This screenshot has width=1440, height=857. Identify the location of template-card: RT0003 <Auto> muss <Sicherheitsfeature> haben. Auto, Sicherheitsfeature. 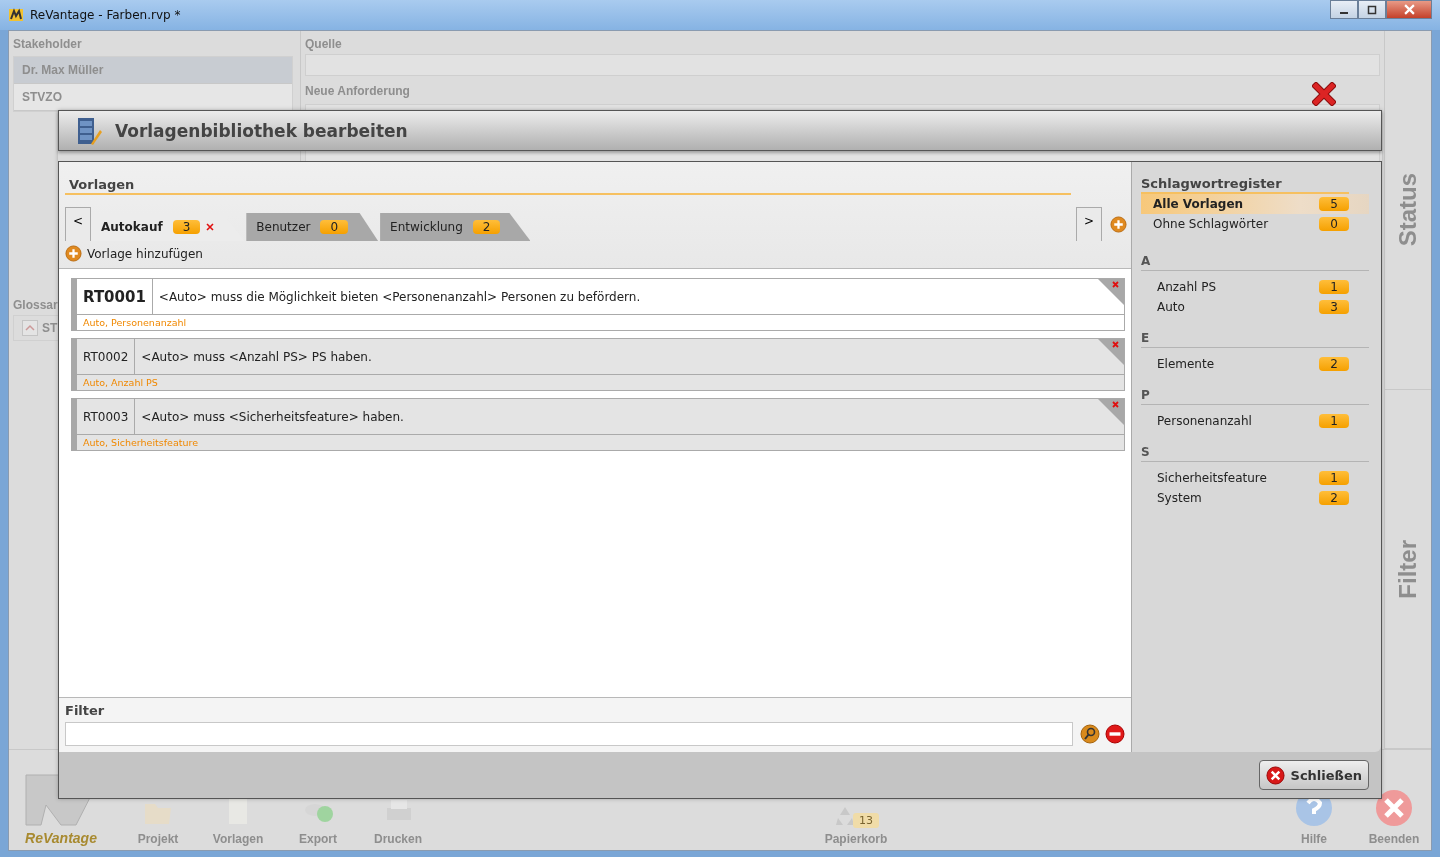
(598, 424).